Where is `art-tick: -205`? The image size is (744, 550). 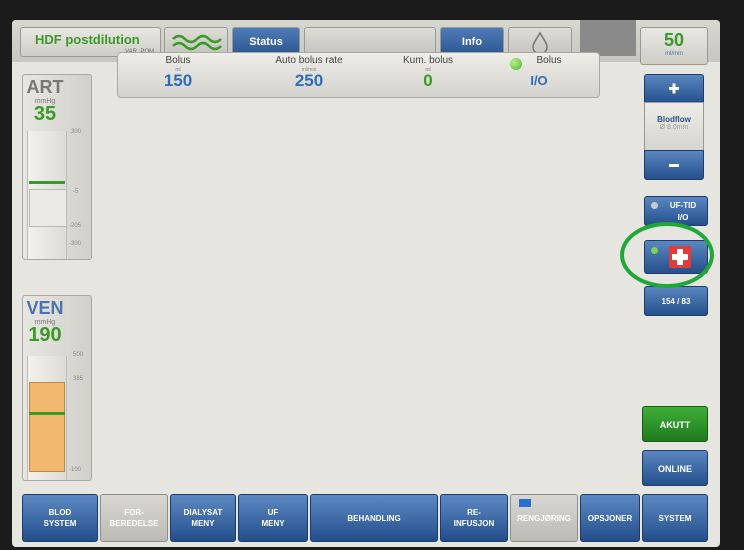
art-tick: -205 is located at coordinates (75, 226).